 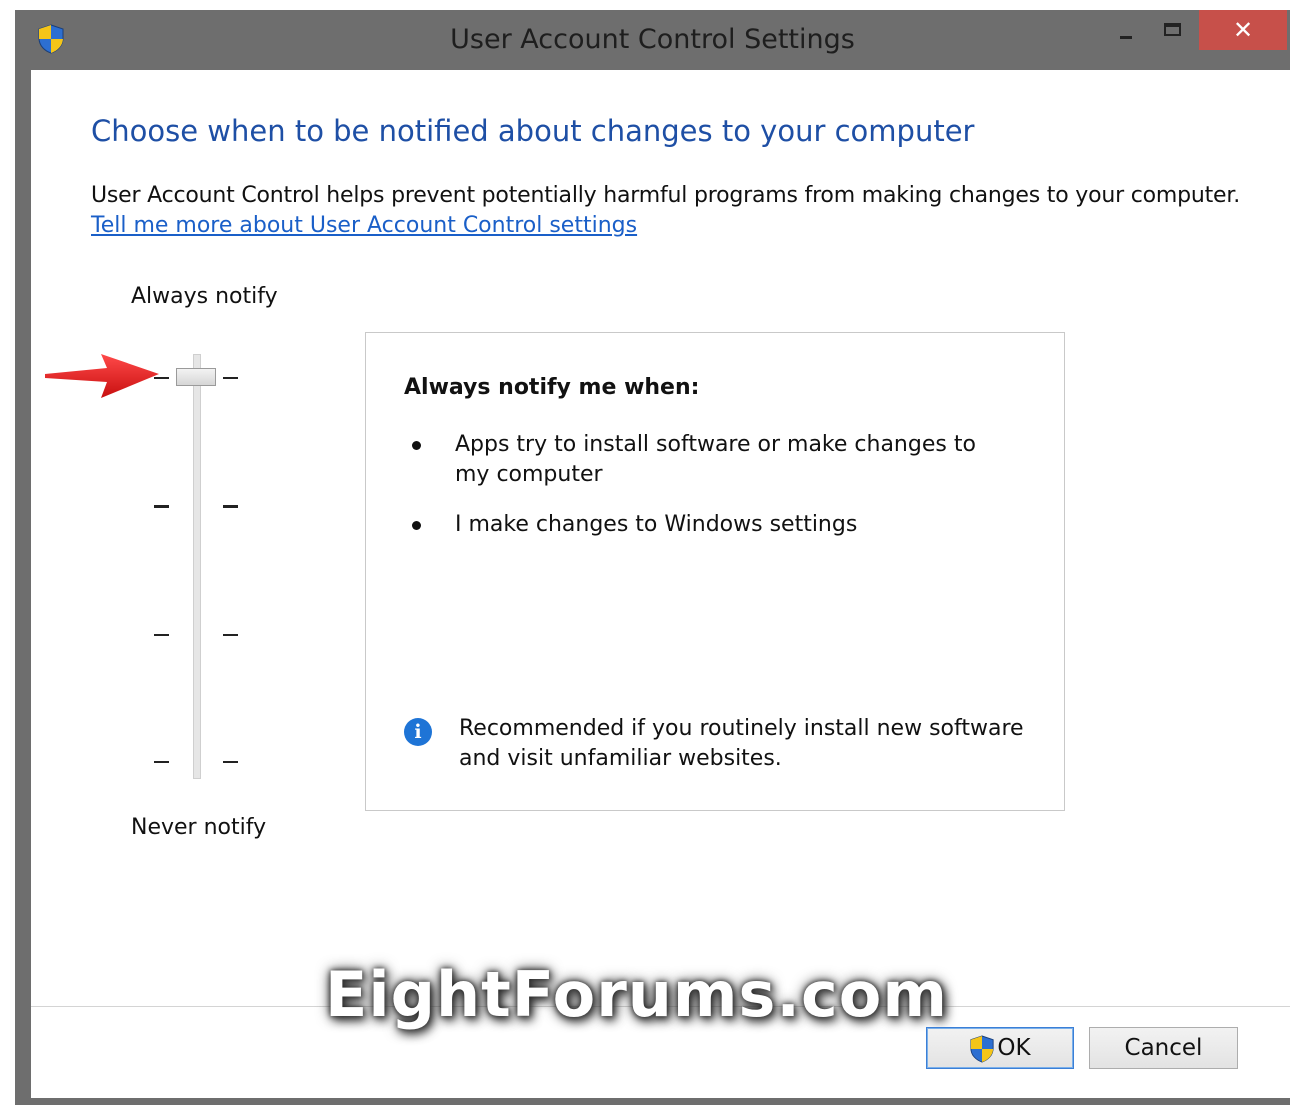 What do you see at coordinates (1126, 37) in the screenshot?
I see `minimize-icon` at bounding box center [1126, 37].